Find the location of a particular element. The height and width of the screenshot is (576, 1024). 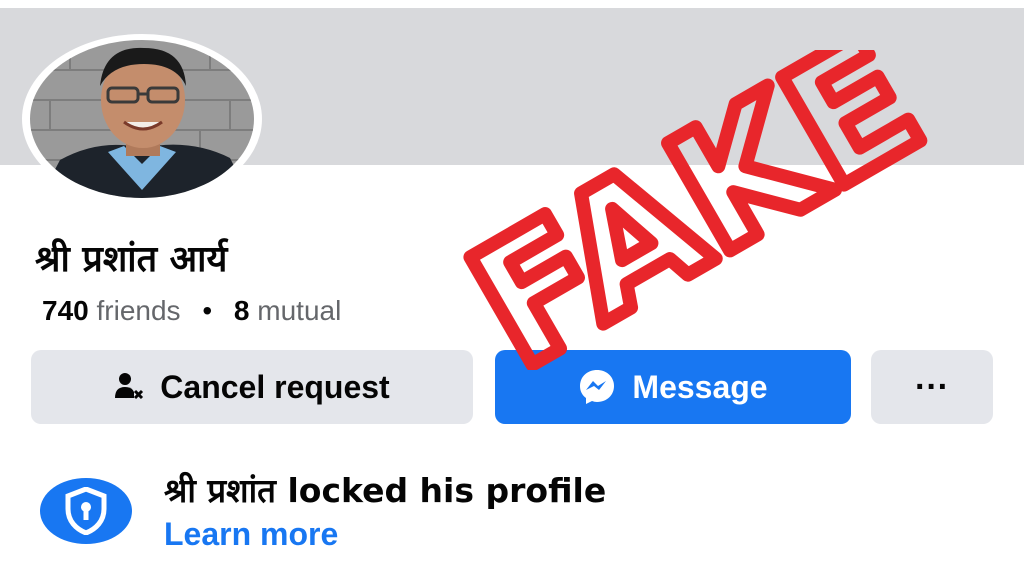

more-icon: ··· is located at coordinates (932, 386).